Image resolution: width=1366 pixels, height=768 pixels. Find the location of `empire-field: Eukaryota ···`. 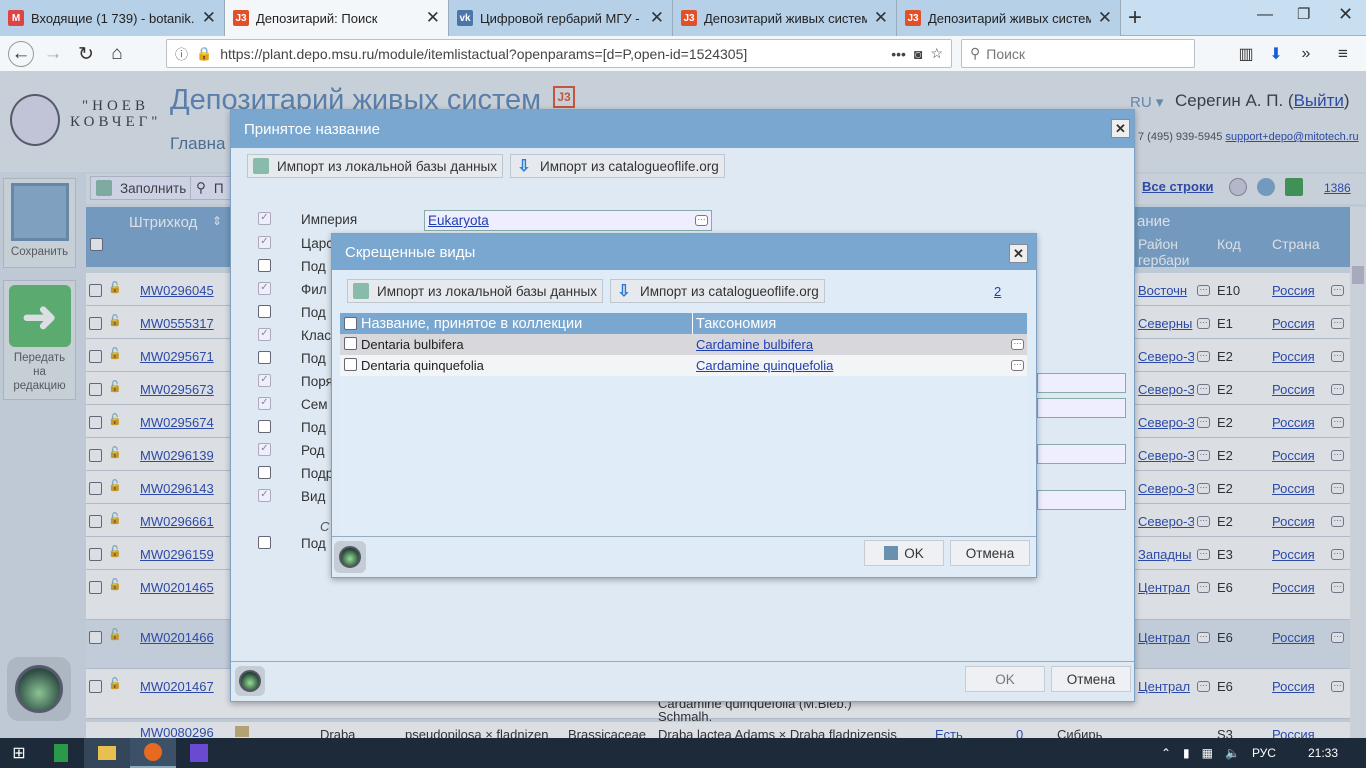

empire-field: Eukaryota ··· is located at coordinates (568, 220).